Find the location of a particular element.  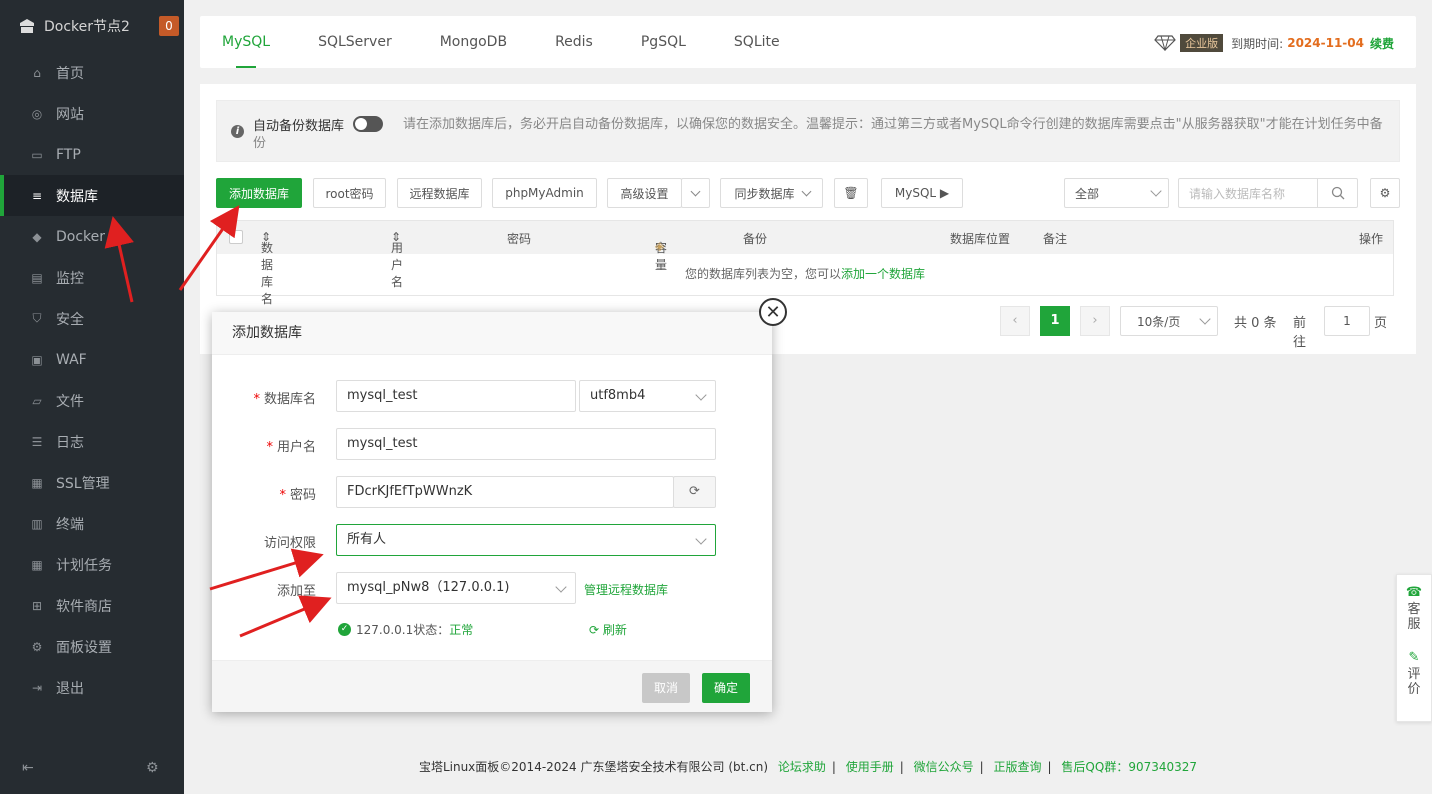

tab-sqlserver: SQLServer is located at coordinates (353, 42).